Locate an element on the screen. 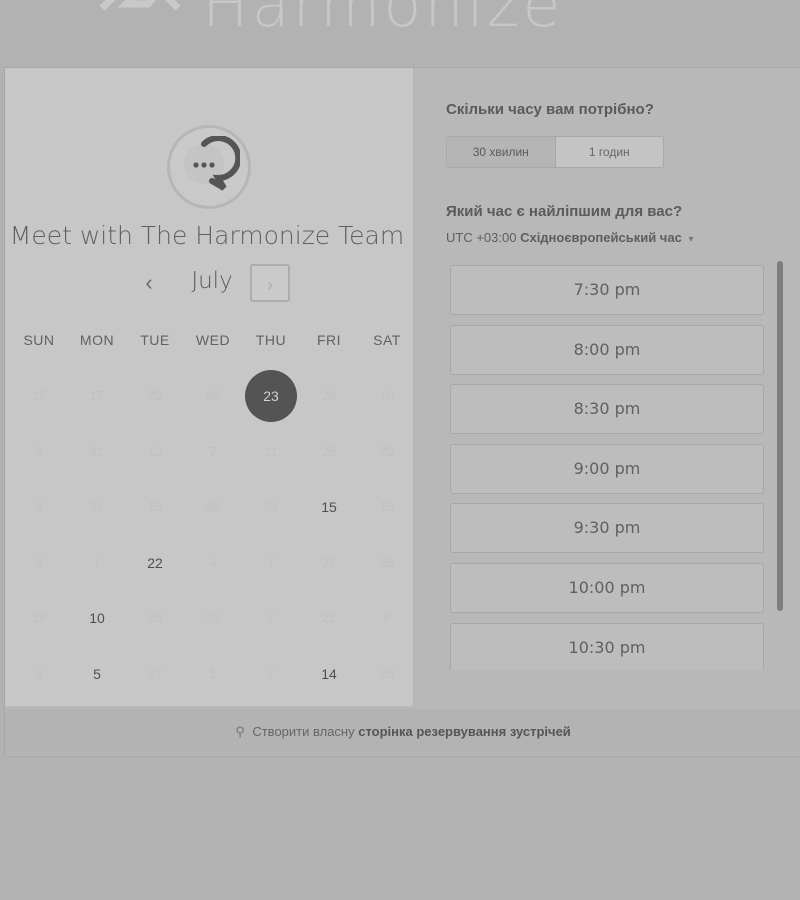 The image size is (800, 900). calendar-day: 24 is located at coordinates (271, 506).